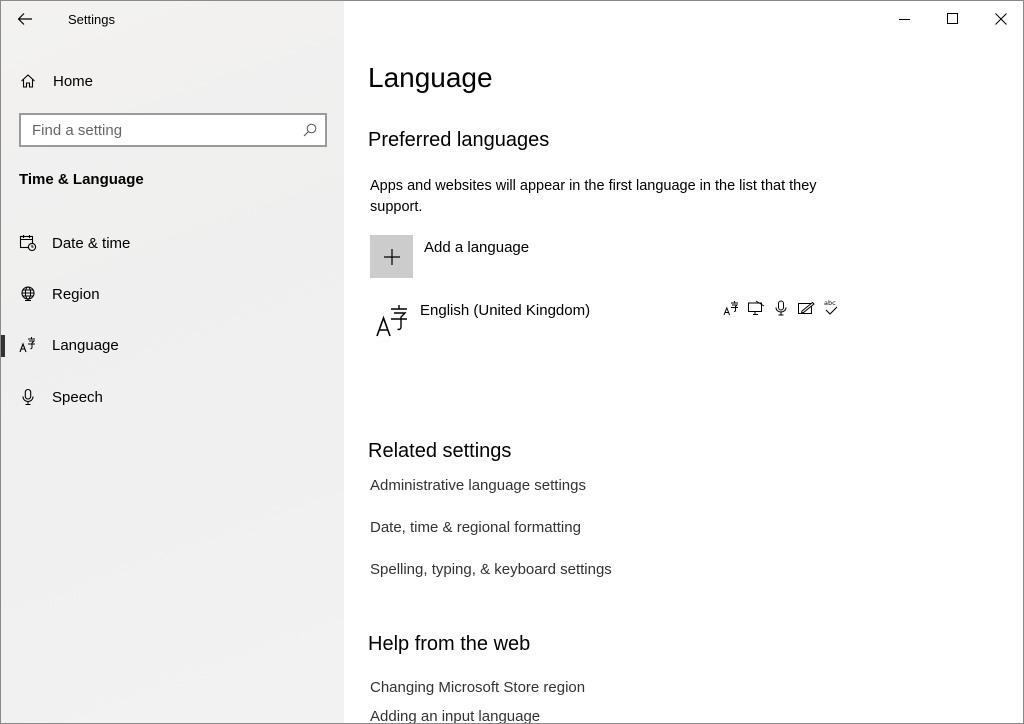  I want to click on minimize-button, so click(905, 19).